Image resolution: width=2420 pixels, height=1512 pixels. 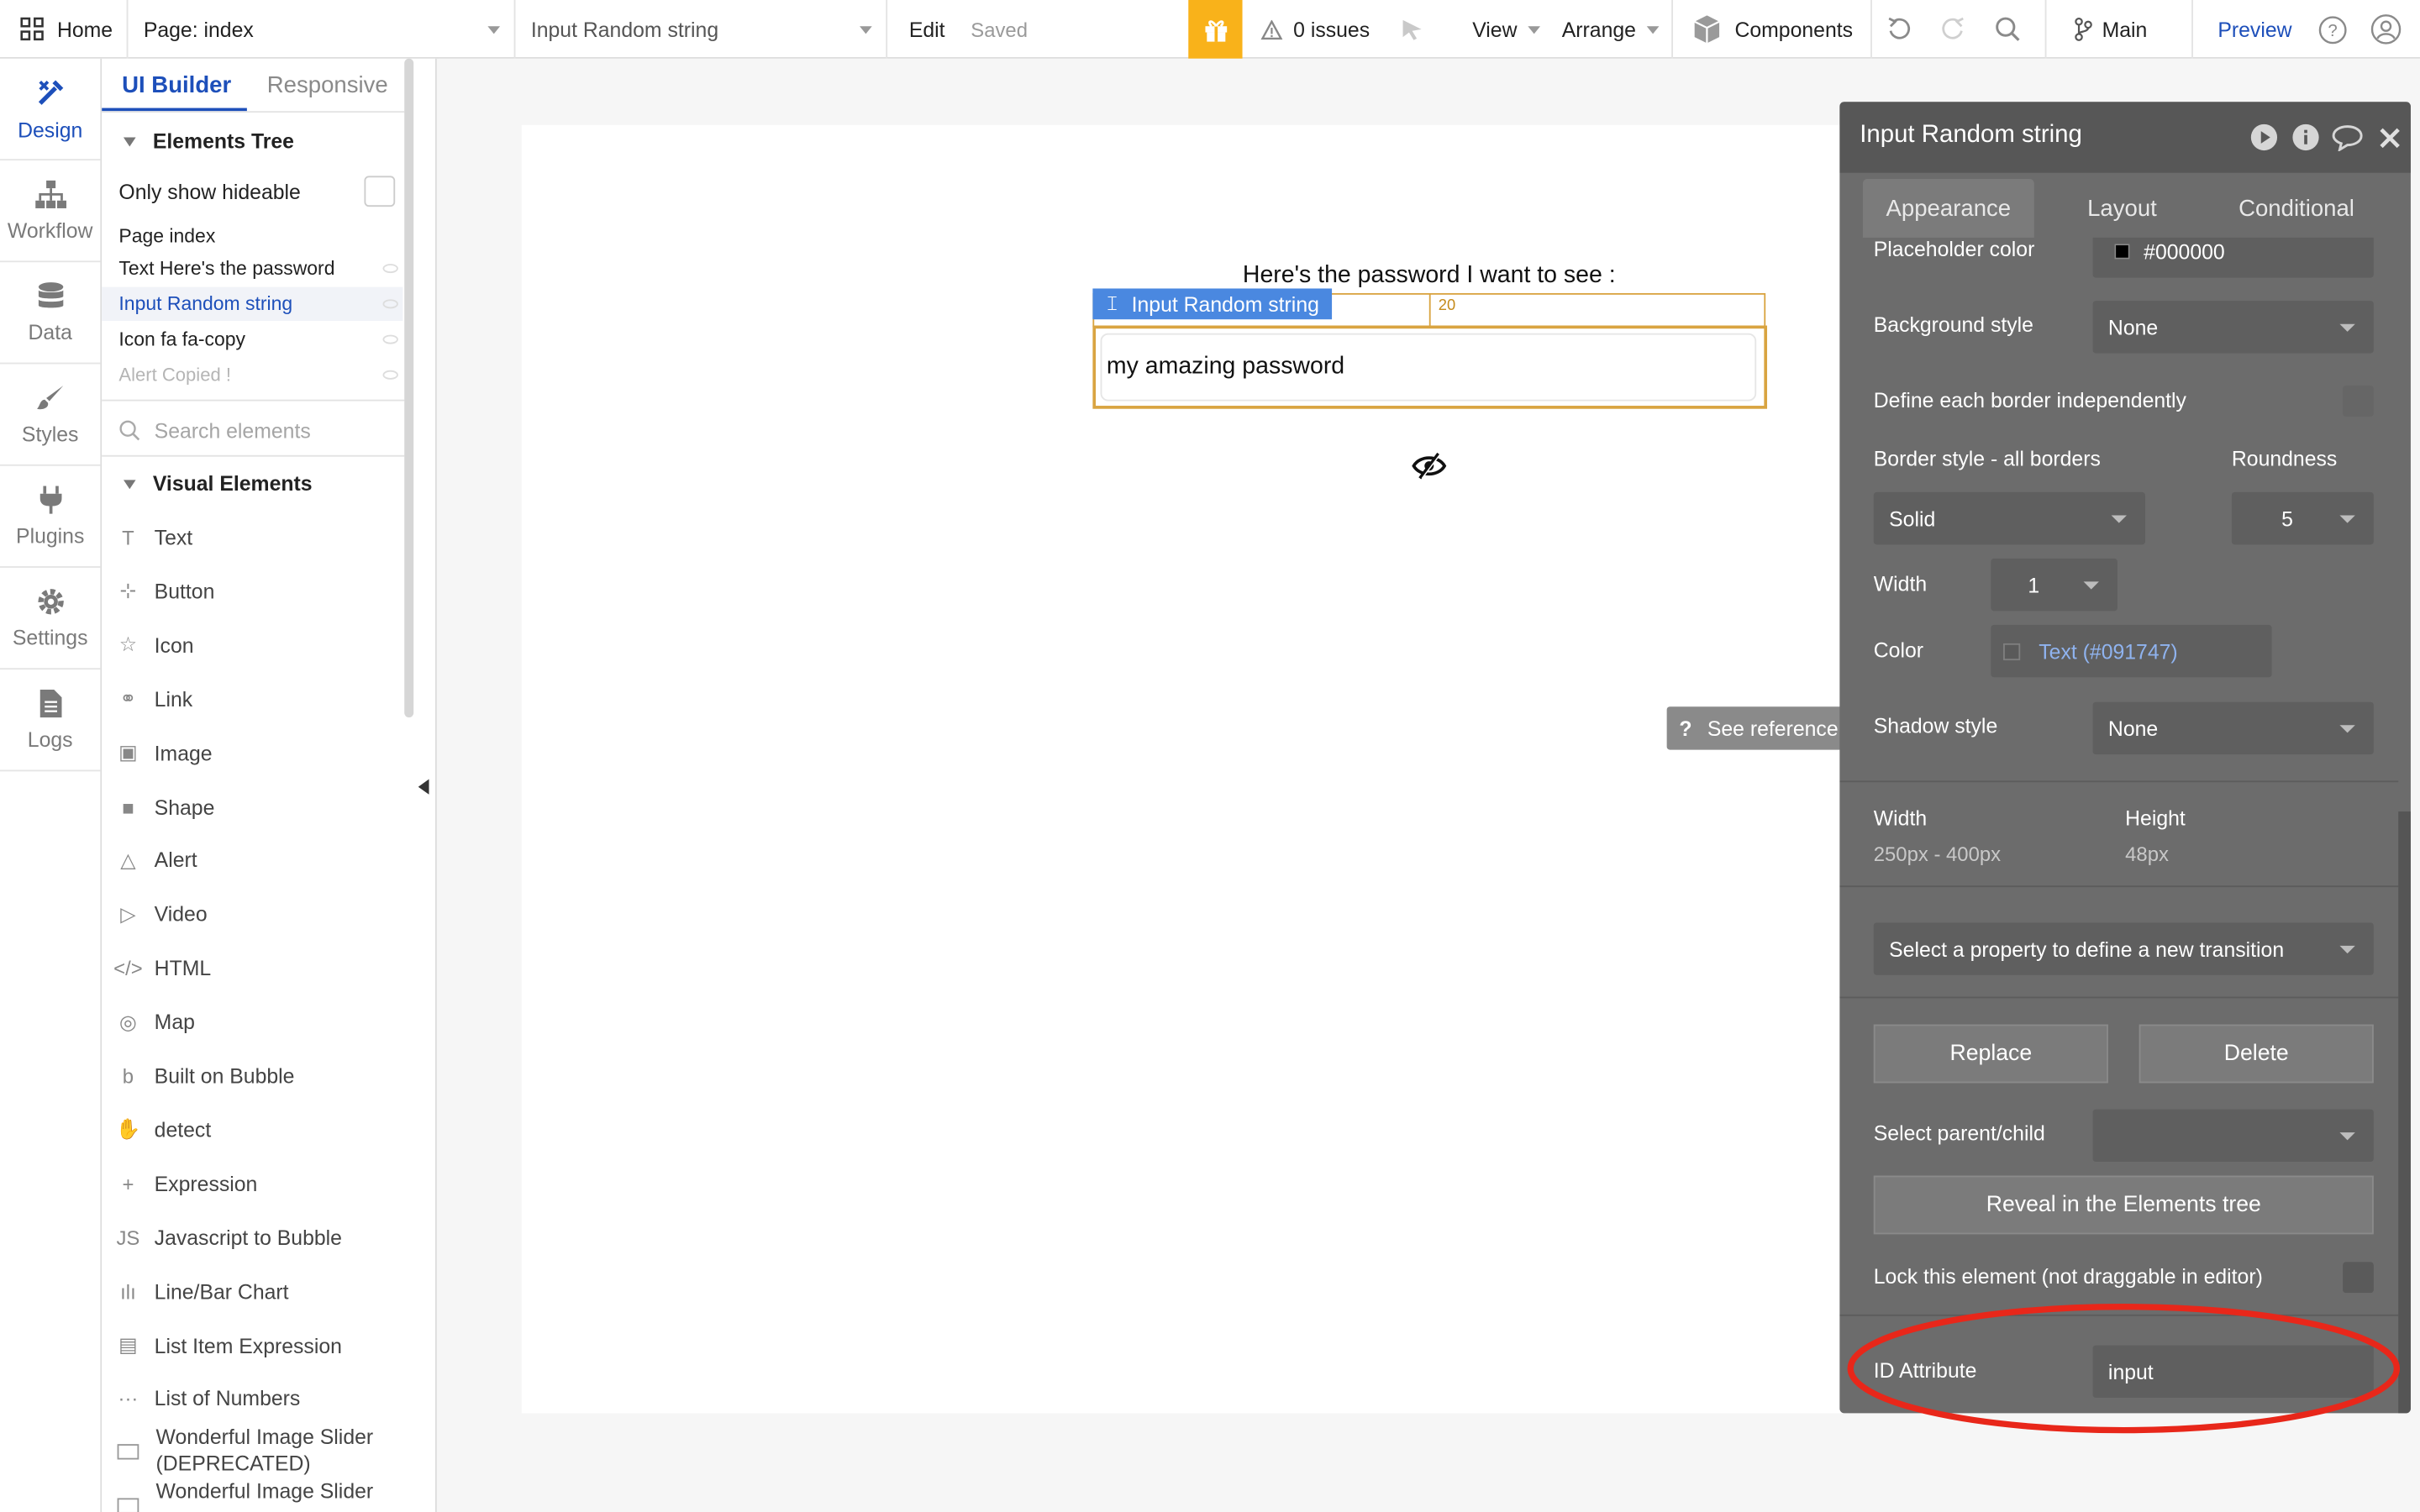 I want to click on visual-item: ◎ Map, so click(x=253, y=1022).